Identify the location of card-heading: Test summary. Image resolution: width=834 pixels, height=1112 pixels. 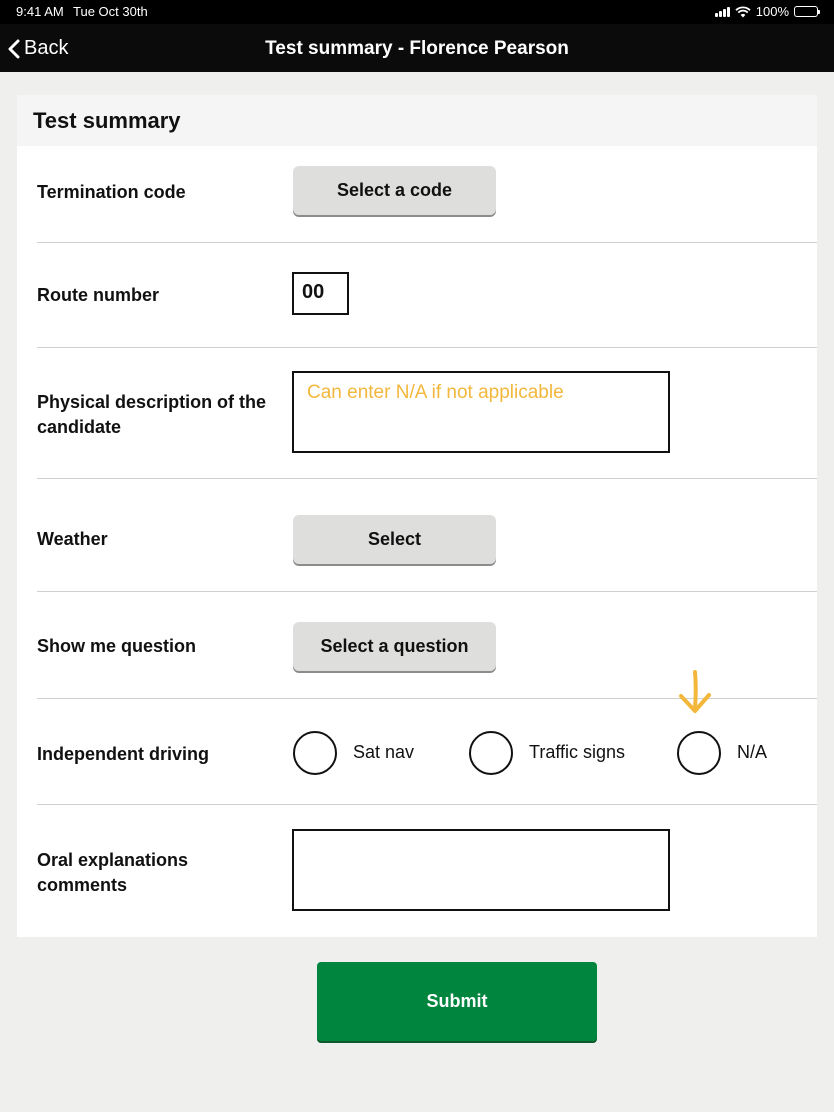
(107, 120).